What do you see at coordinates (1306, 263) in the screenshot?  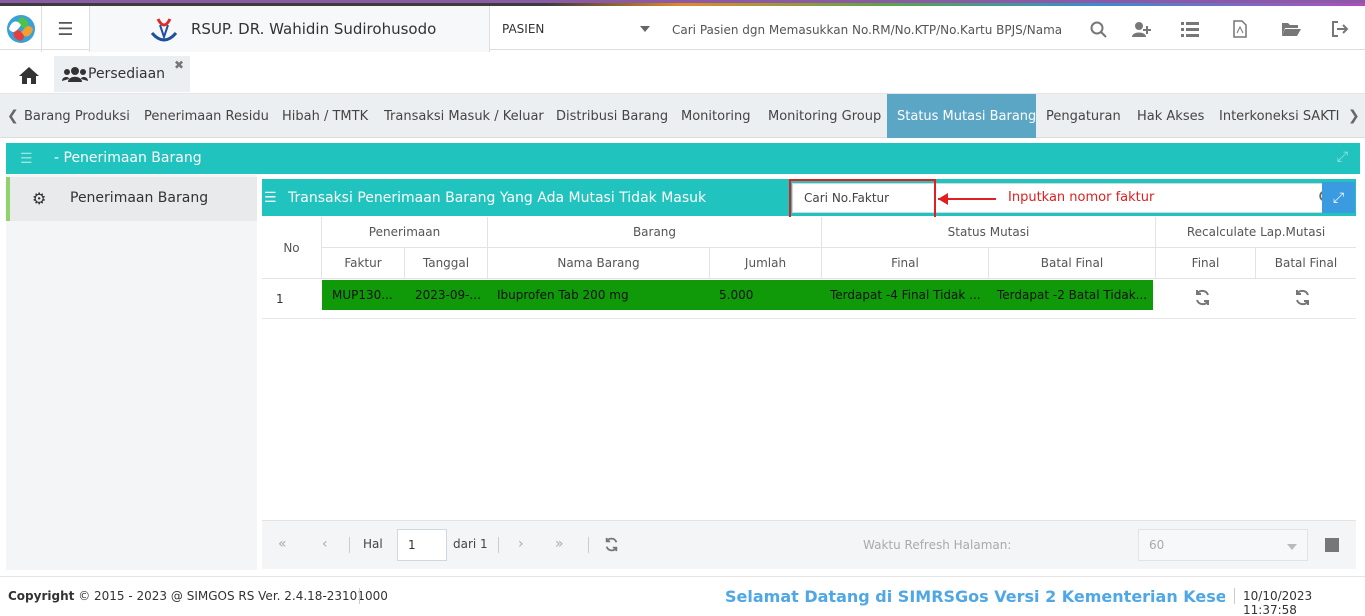 I see `col-recalc-batal-final: Batal Final` at bounding box center [1306, 263].